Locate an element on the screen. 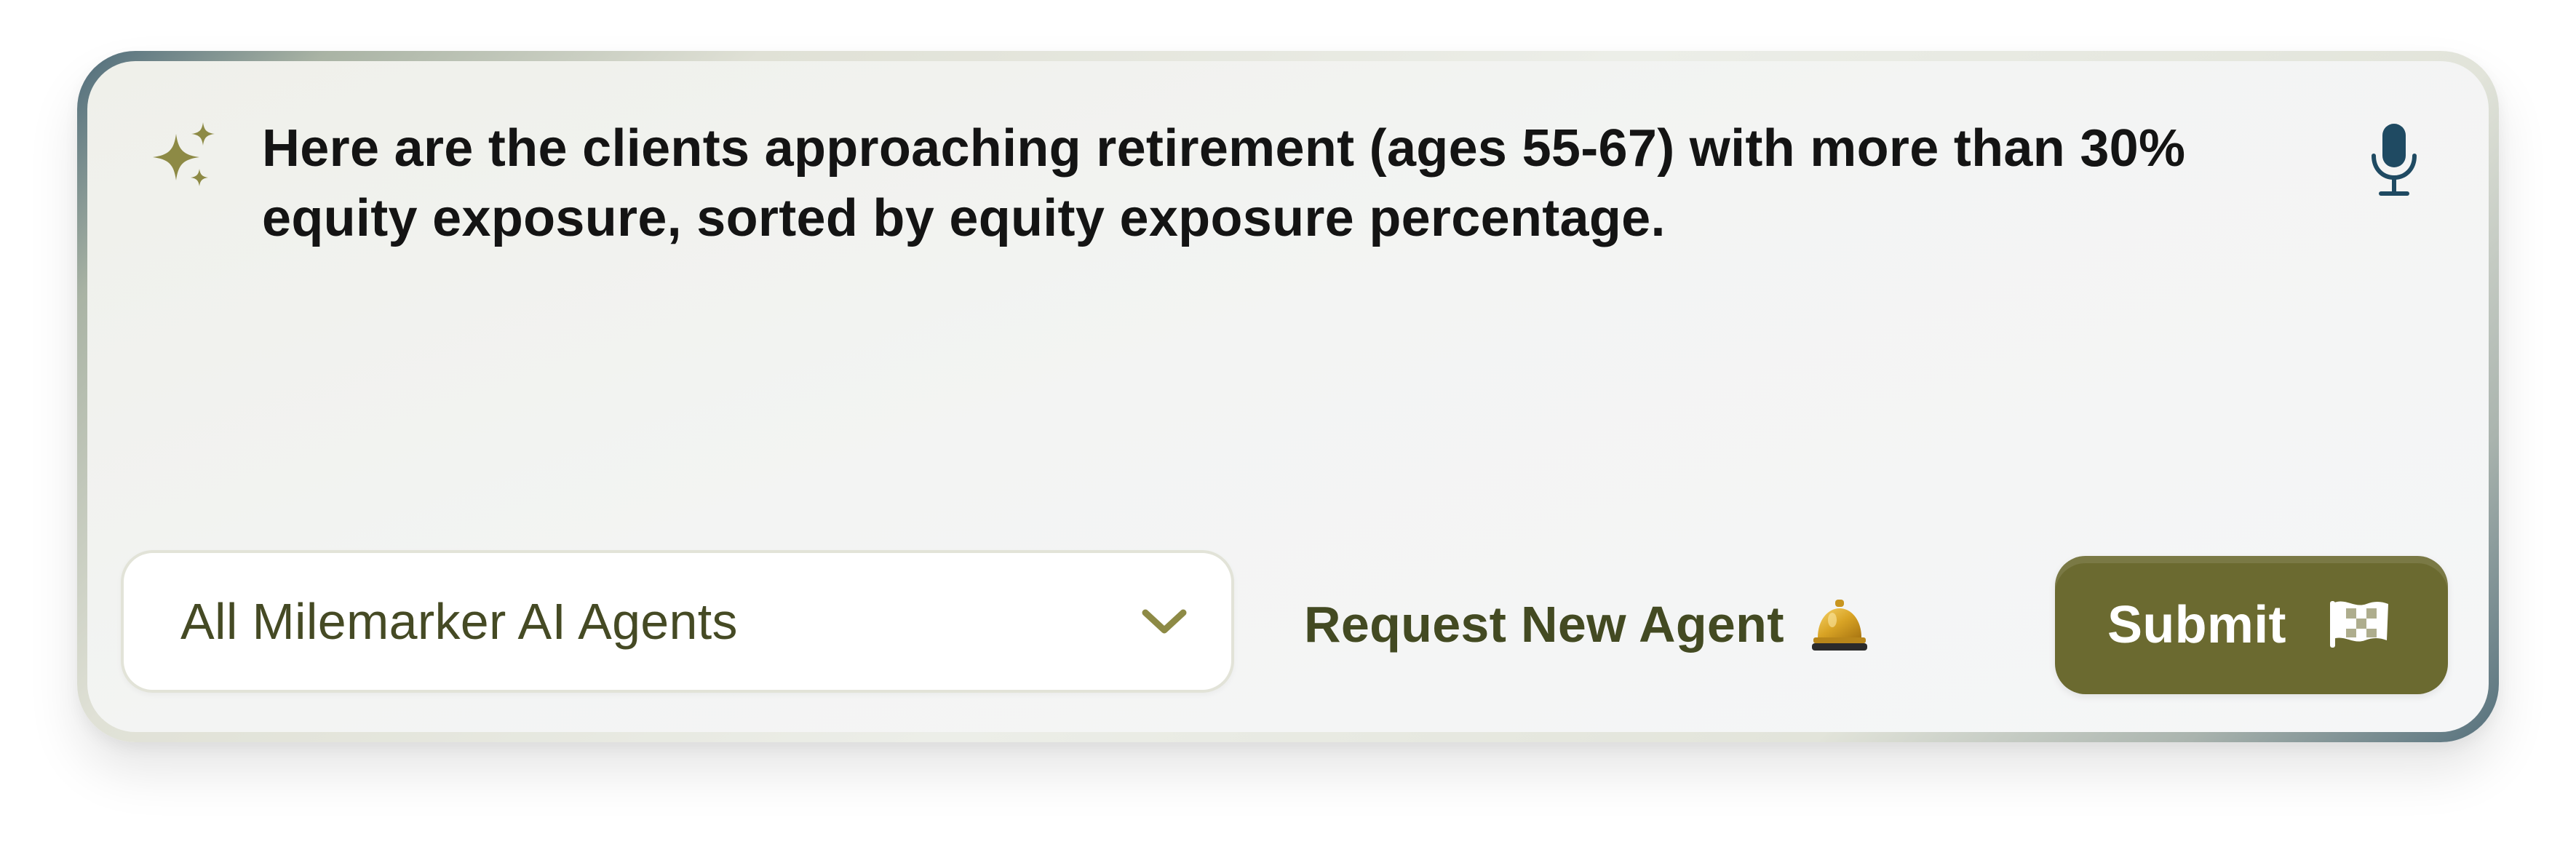  request-new-agent-link: Request New Agent is located at coordinates (1586, 624).